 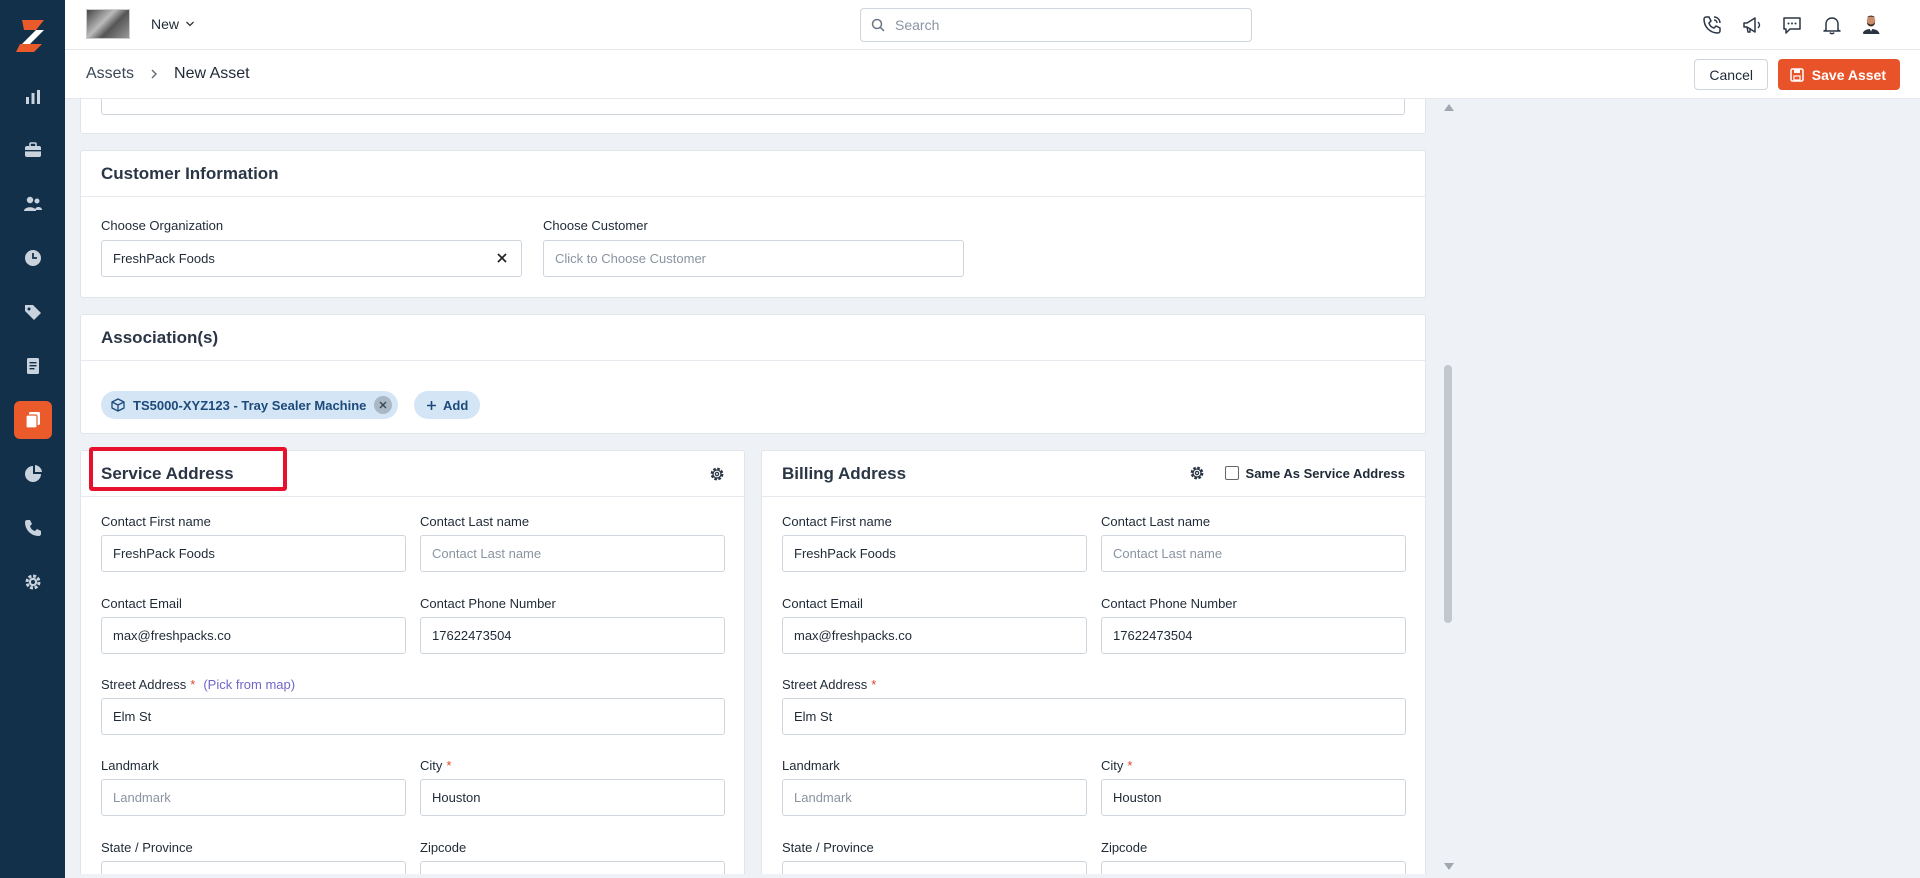 I want to click on same-as-service-label: Same As Service Address, so click(x=1325, y=473).